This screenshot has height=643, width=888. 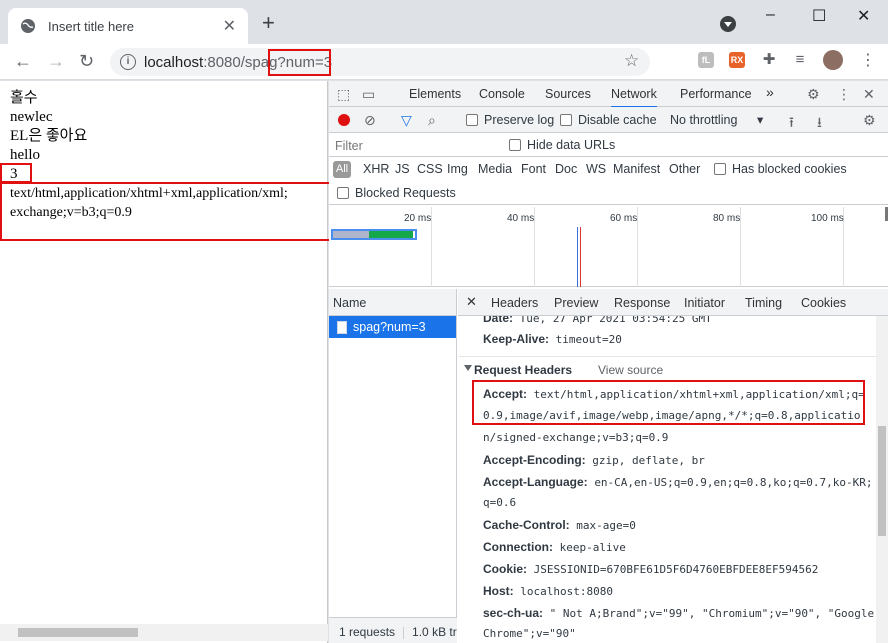 What do you see at coordinates (594, 460) in the screenshot?
I see `header-accept-encoding: Accept-Encoding: gzip, deflate, br` at bounding box center [594, 460].